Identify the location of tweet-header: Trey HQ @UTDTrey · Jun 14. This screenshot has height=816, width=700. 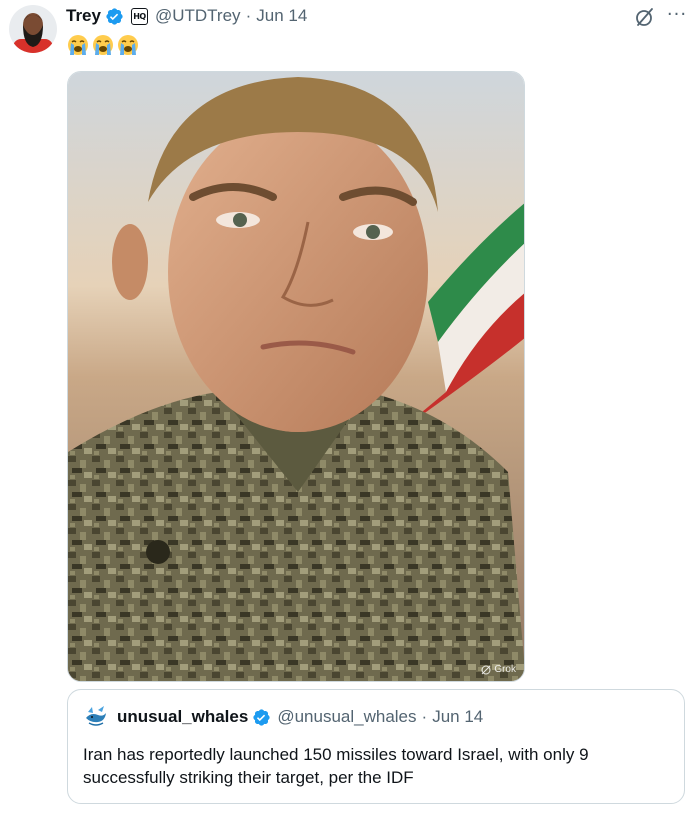
(186, 16).